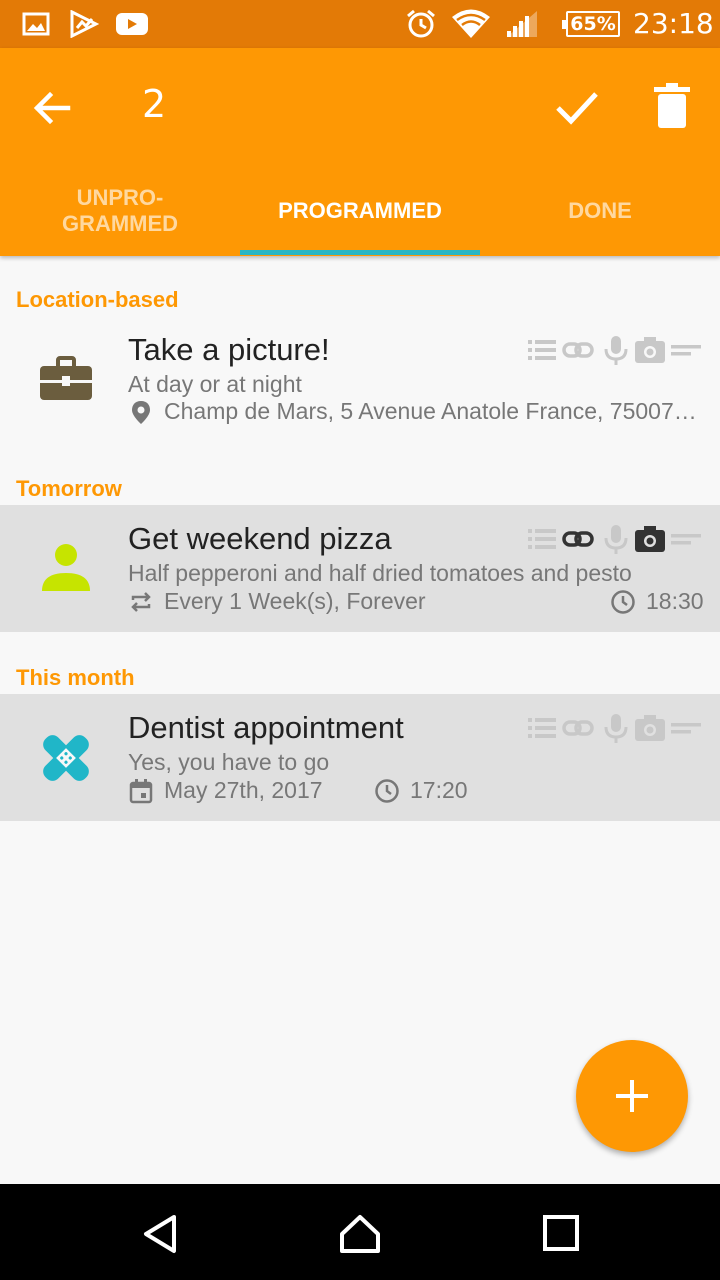  What do you see at coordinates (66, 569) in the screenshot?
I see `person-icon` at bounding box center [66, 569].